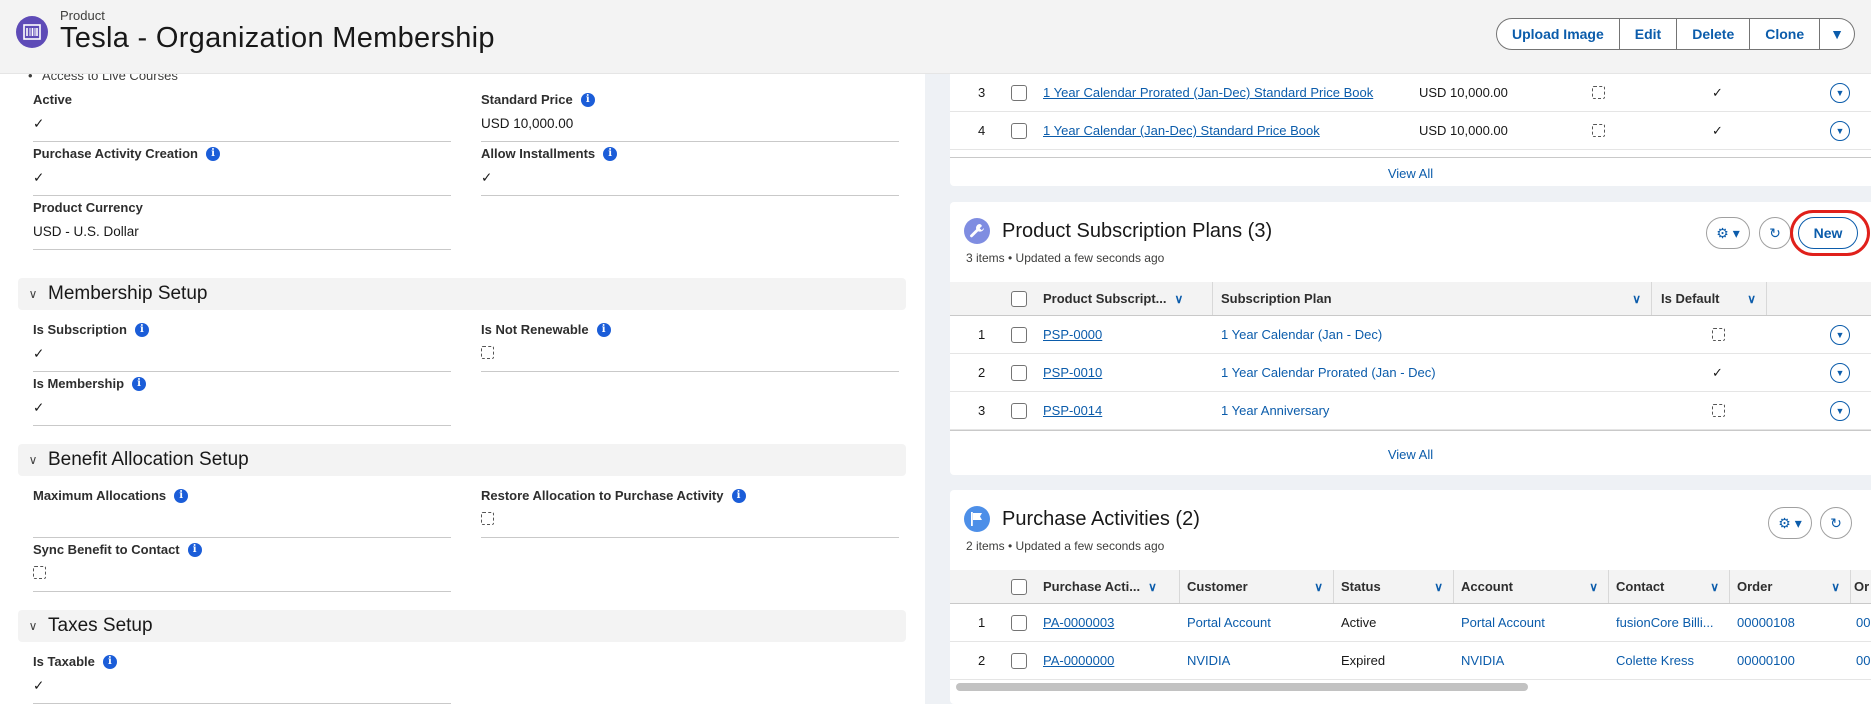 The width and height of the screenshot is (1871, 704). What do you see at coordinates (103, 78) in the screenshot?
I see `bullet-item: Access to Live Courses` at bounding box center [103, 78].